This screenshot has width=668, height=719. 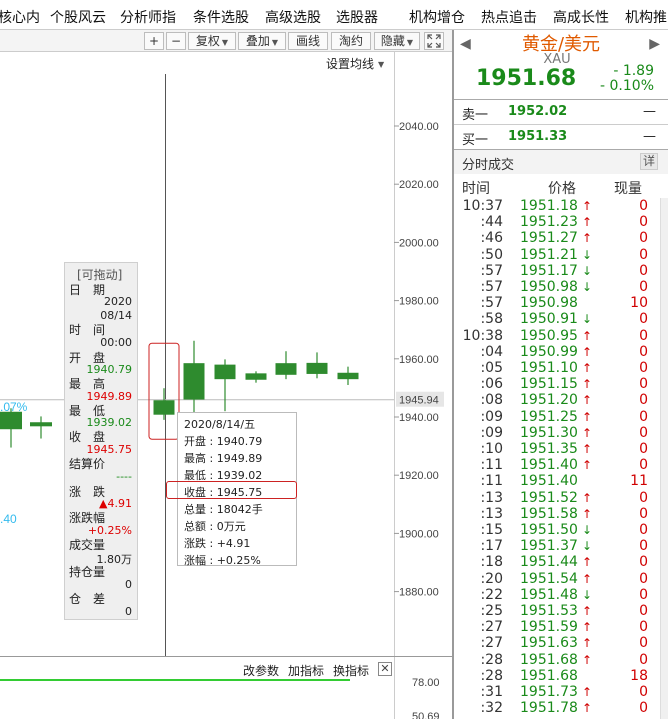 I want to click on ticks-detail-button: 详, so click(x=649, y=161).